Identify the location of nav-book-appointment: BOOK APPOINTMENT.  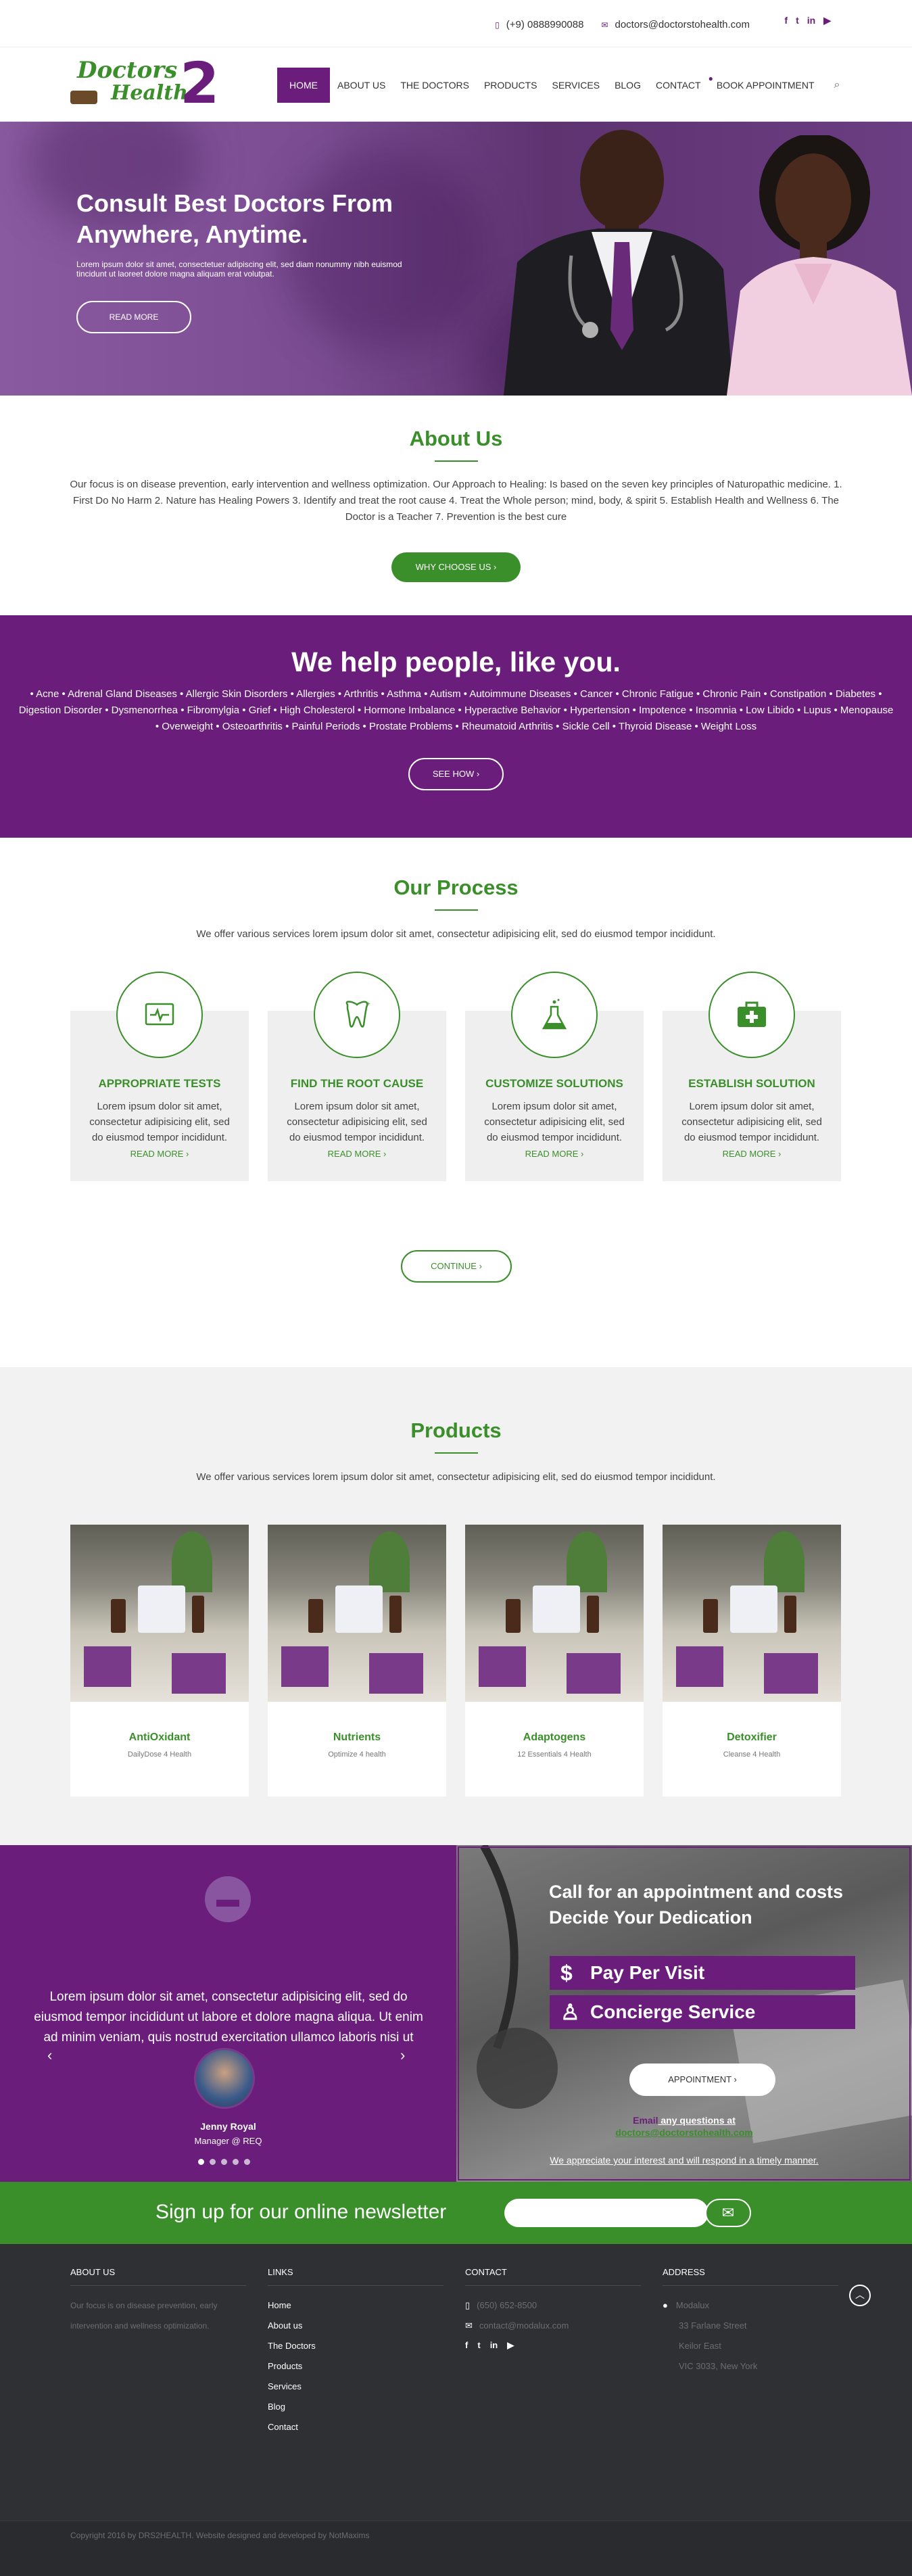
(766, 85).